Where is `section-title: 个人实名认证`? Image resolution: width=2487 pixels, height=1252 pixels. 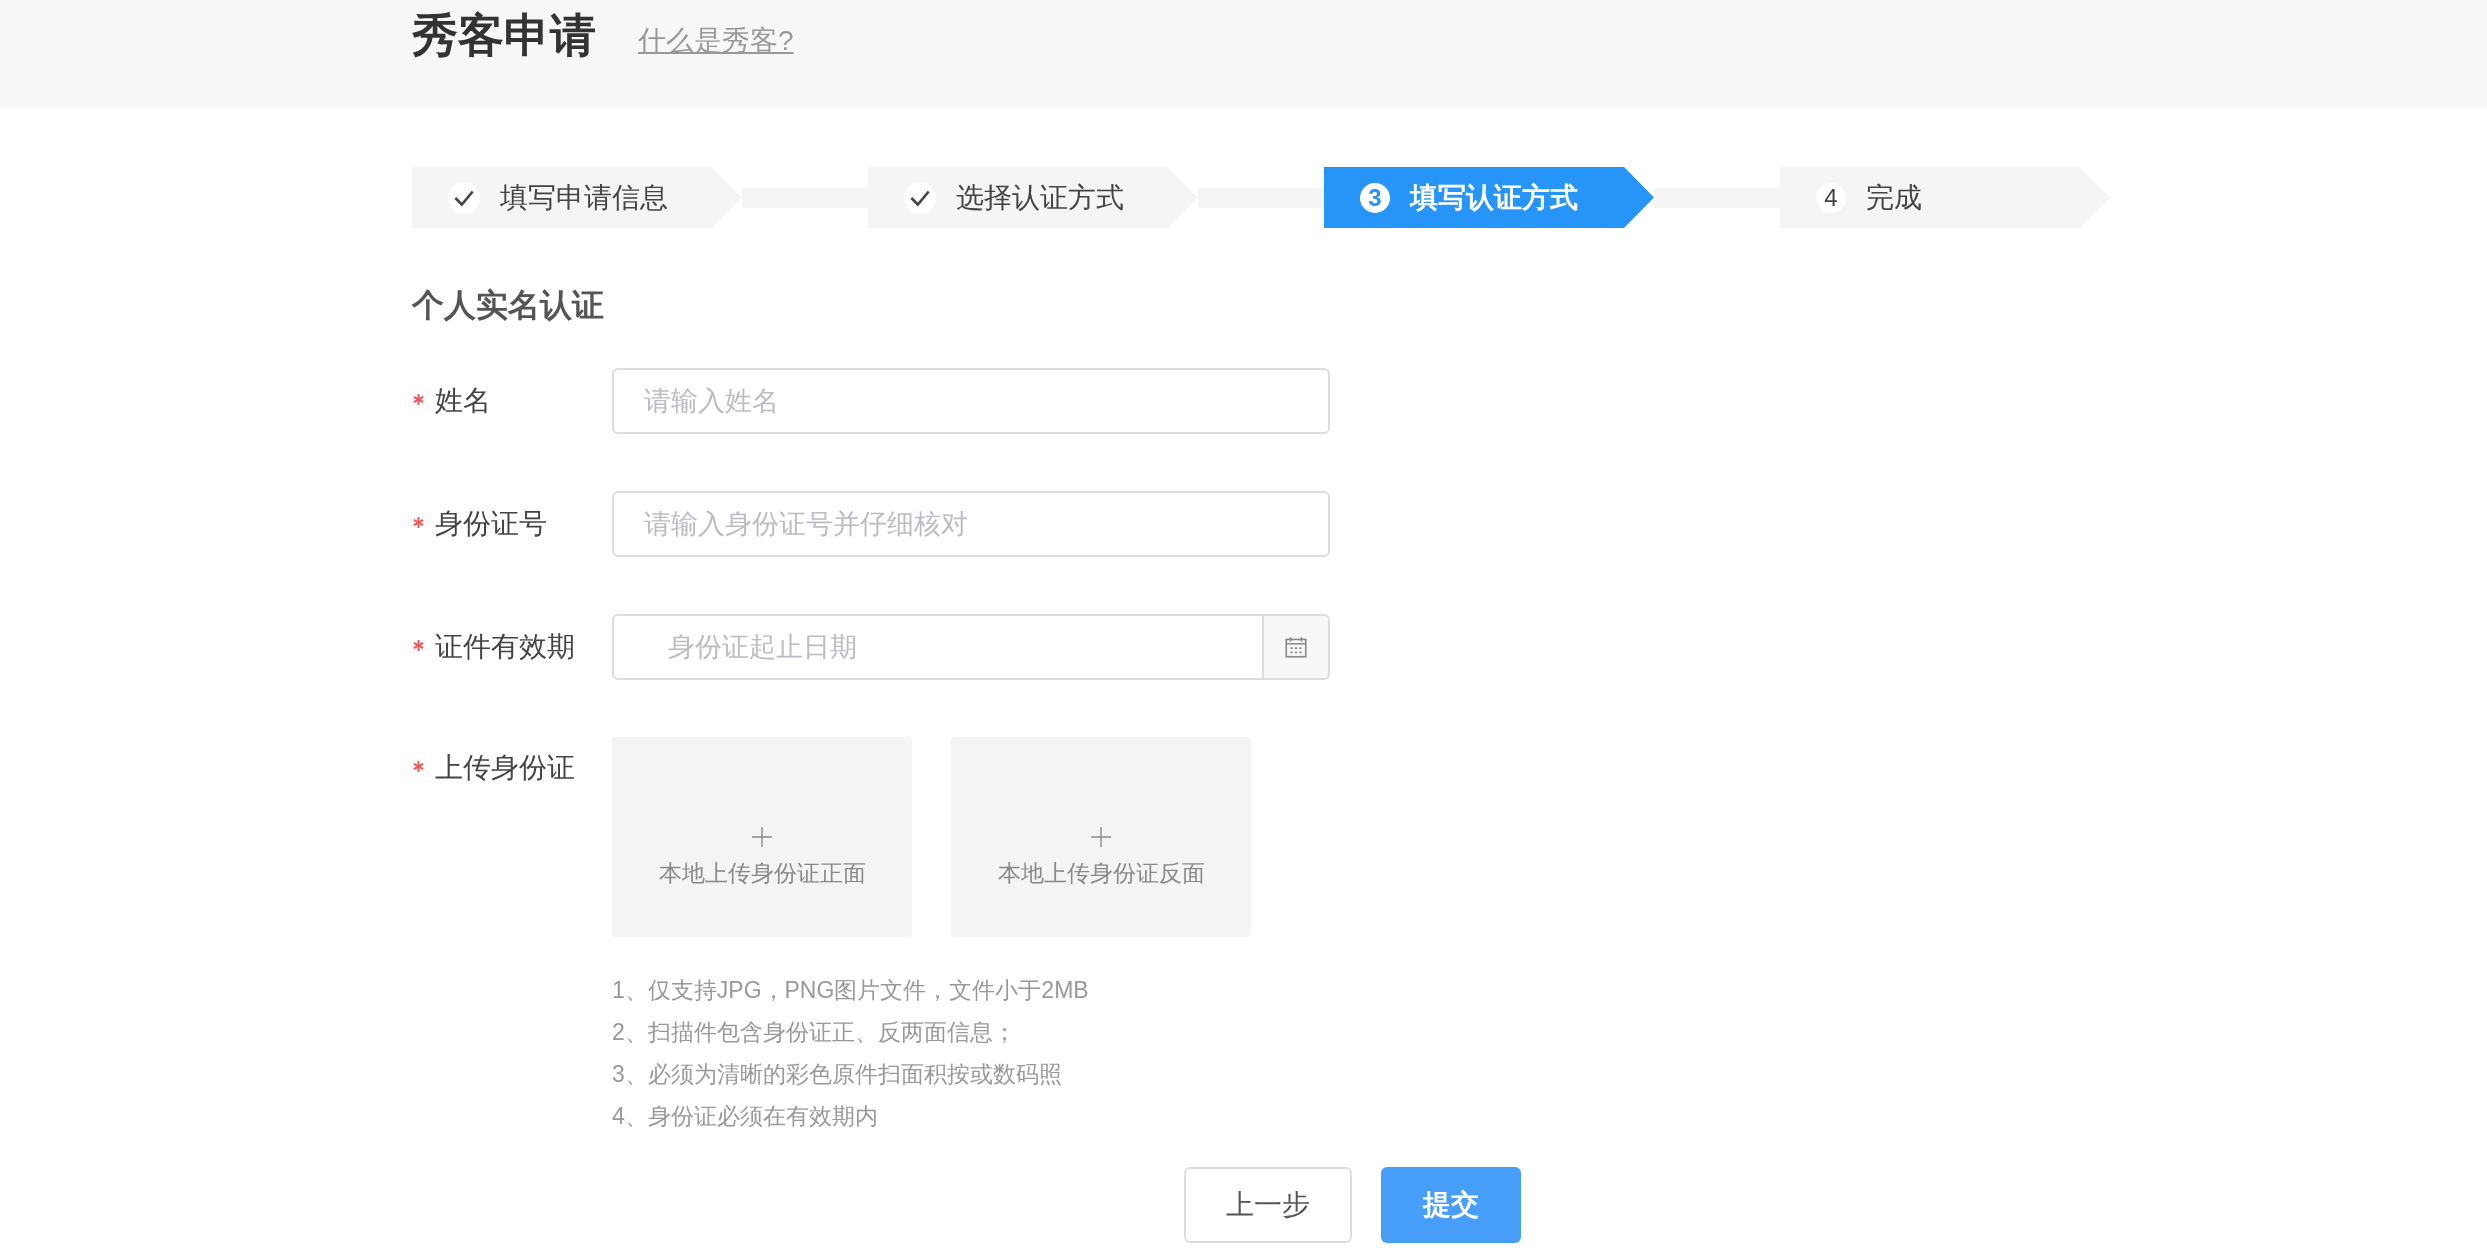
section-title: 个人实名认证 is located at coordinates (508, 305).